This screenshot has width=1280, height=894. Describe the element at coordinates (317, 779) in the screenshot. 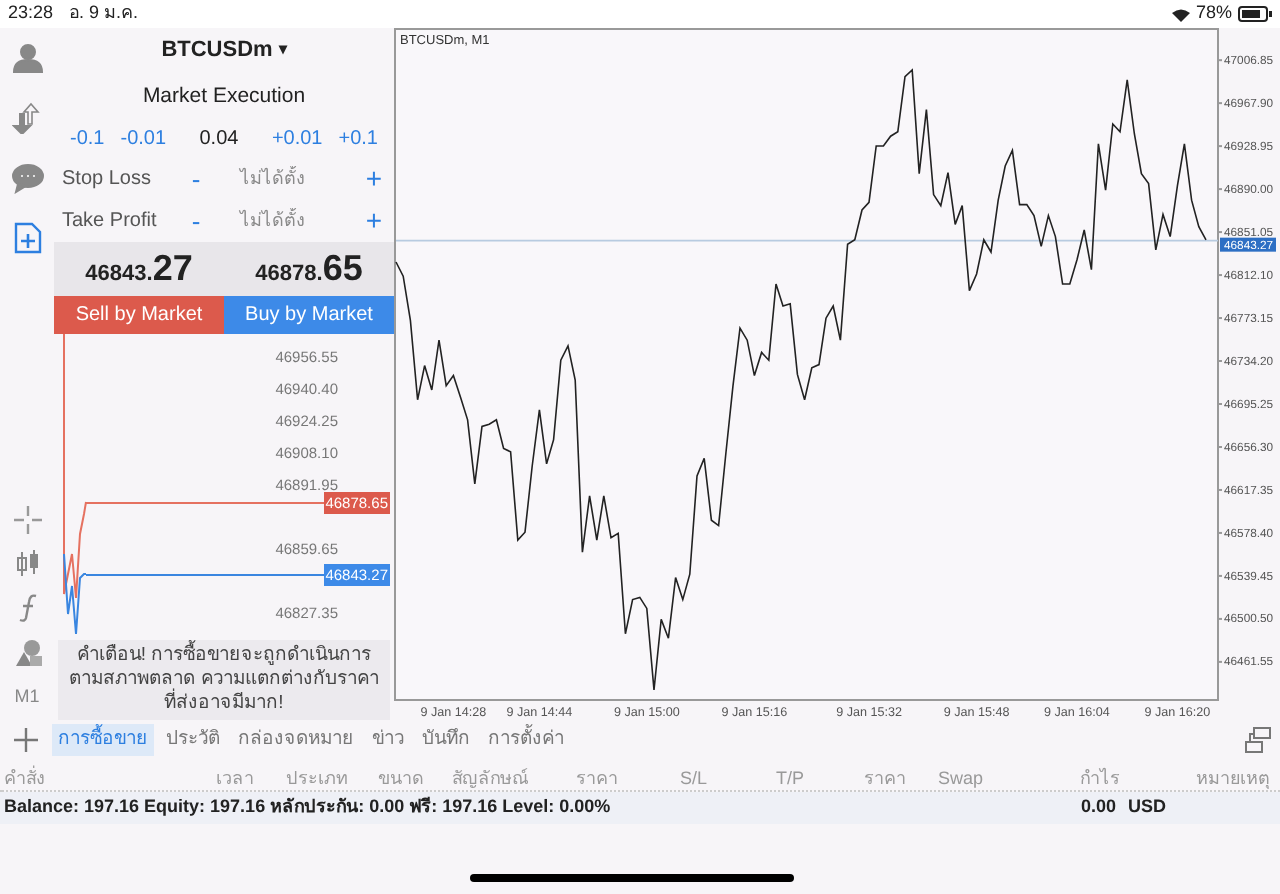

I see `column-header: ประเภท` at that location.